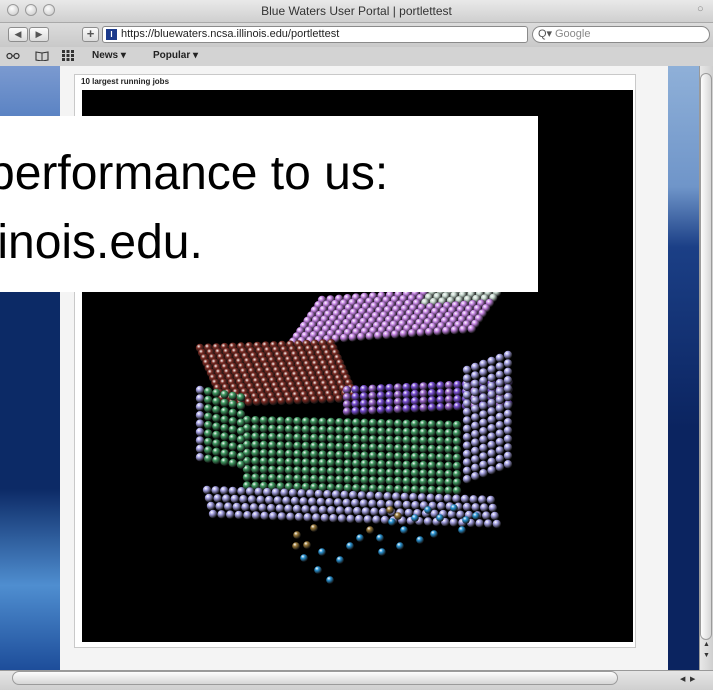 The image size is (713, 690). I want to click on top-sites-grid-icon, so click(68, 55).